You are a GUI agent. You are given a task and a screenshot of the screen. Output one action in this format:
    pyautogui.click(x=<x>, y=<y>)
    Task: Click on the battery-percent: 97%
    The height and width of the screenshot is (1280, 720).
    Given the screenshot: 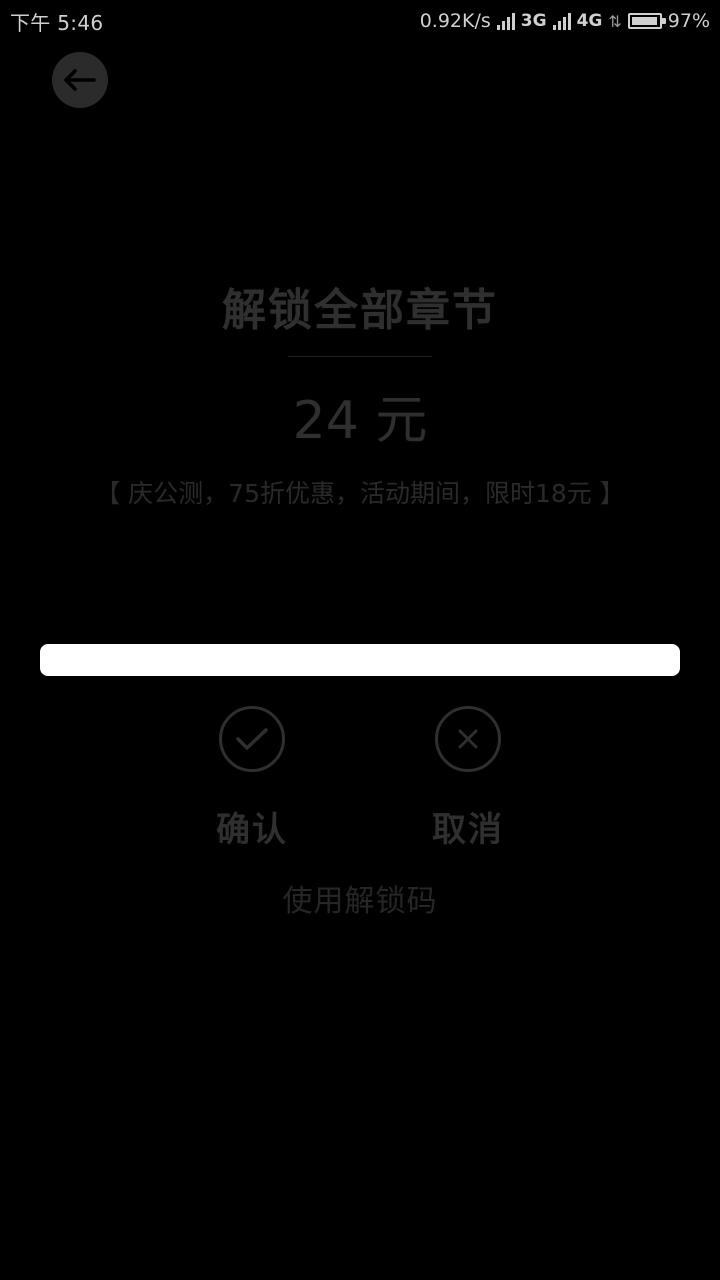 What is the action you would take?
    pyautogui.click(x=688, y=21)
    